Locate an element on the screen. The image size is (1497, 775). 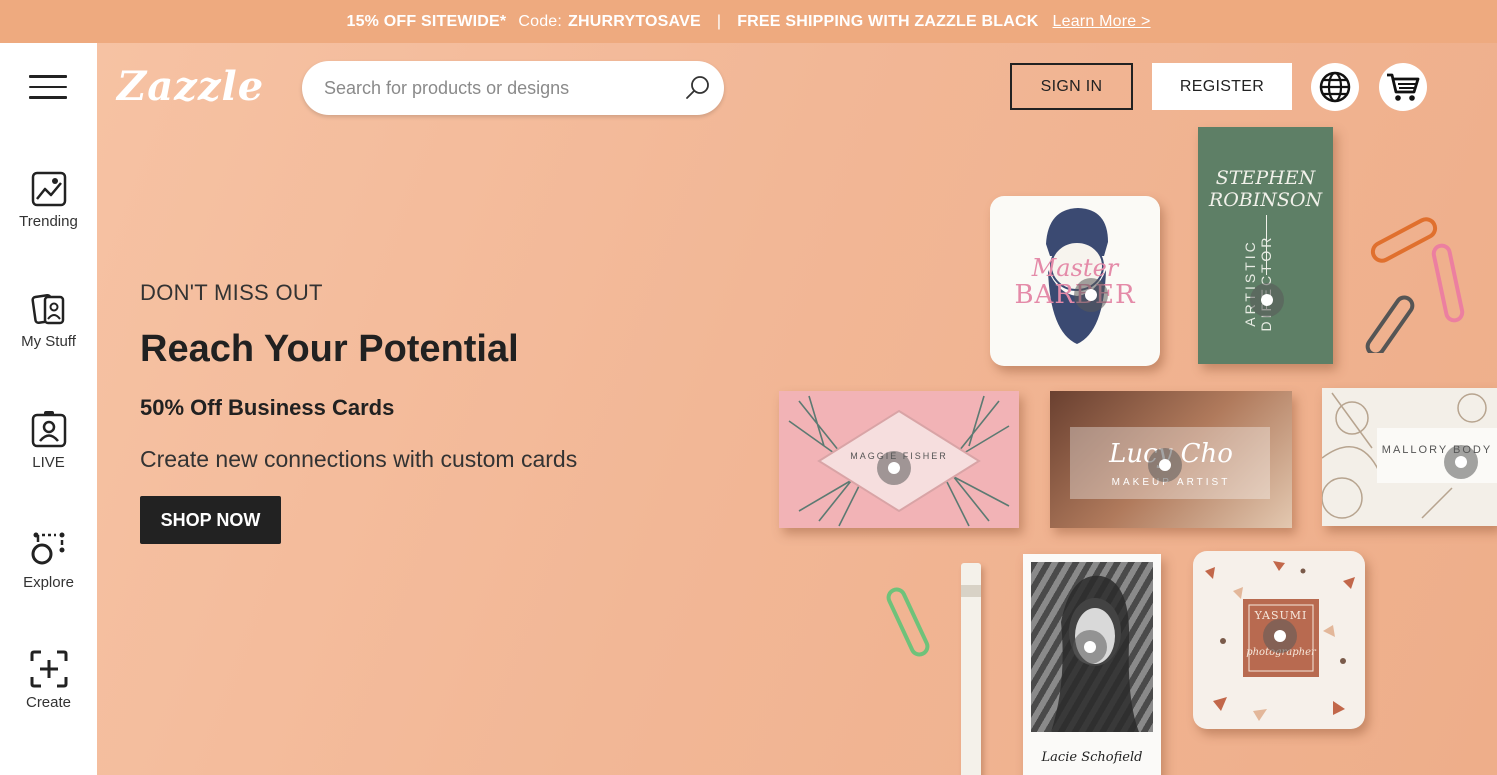
create-icon is located at coordinates (48, 669).